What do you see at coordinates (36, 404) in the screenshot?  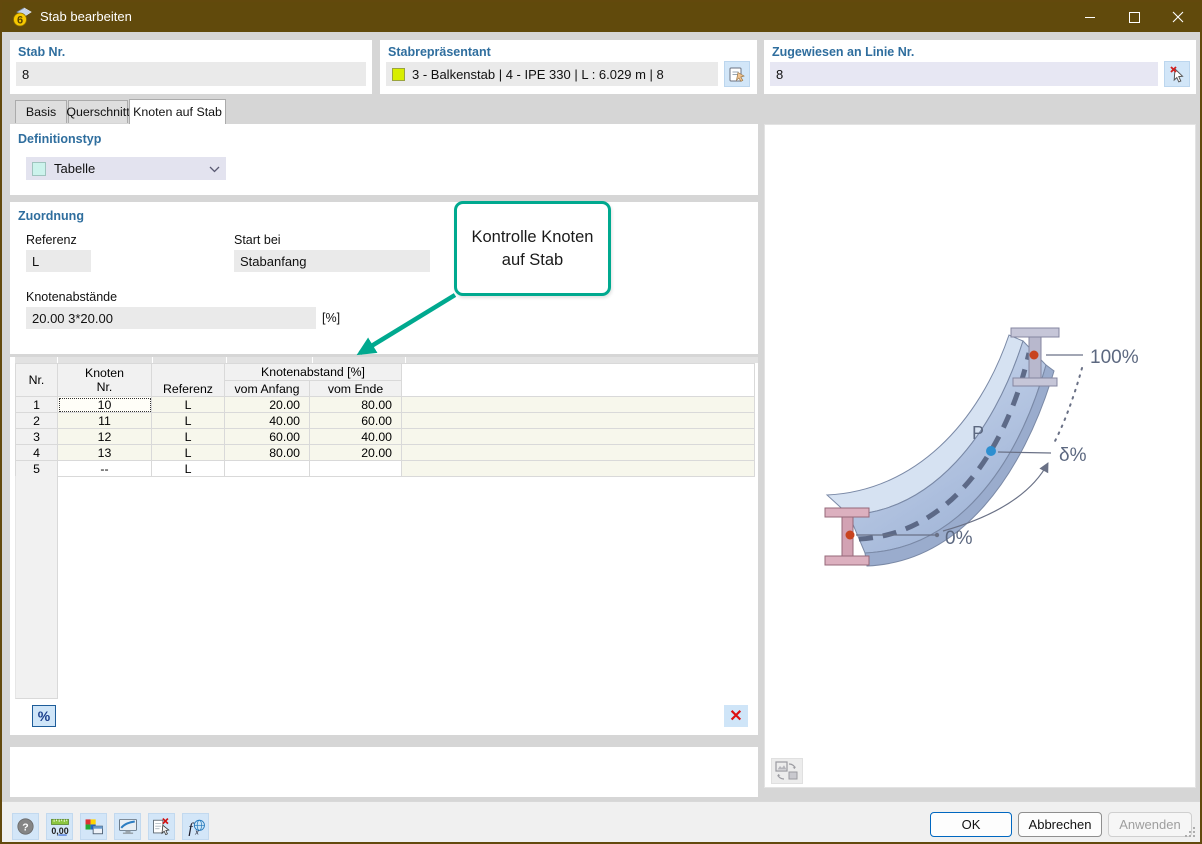 I see `row-number: 1` at bounding box center [36, 404].